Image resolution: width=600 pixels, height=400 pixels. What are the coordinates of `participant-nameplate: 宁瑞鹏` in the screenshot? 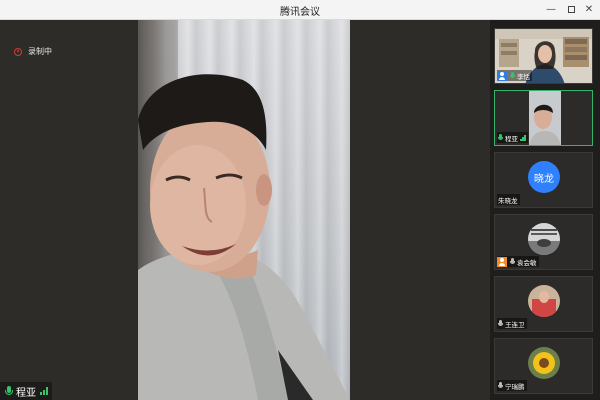 It's located at (512, 385).